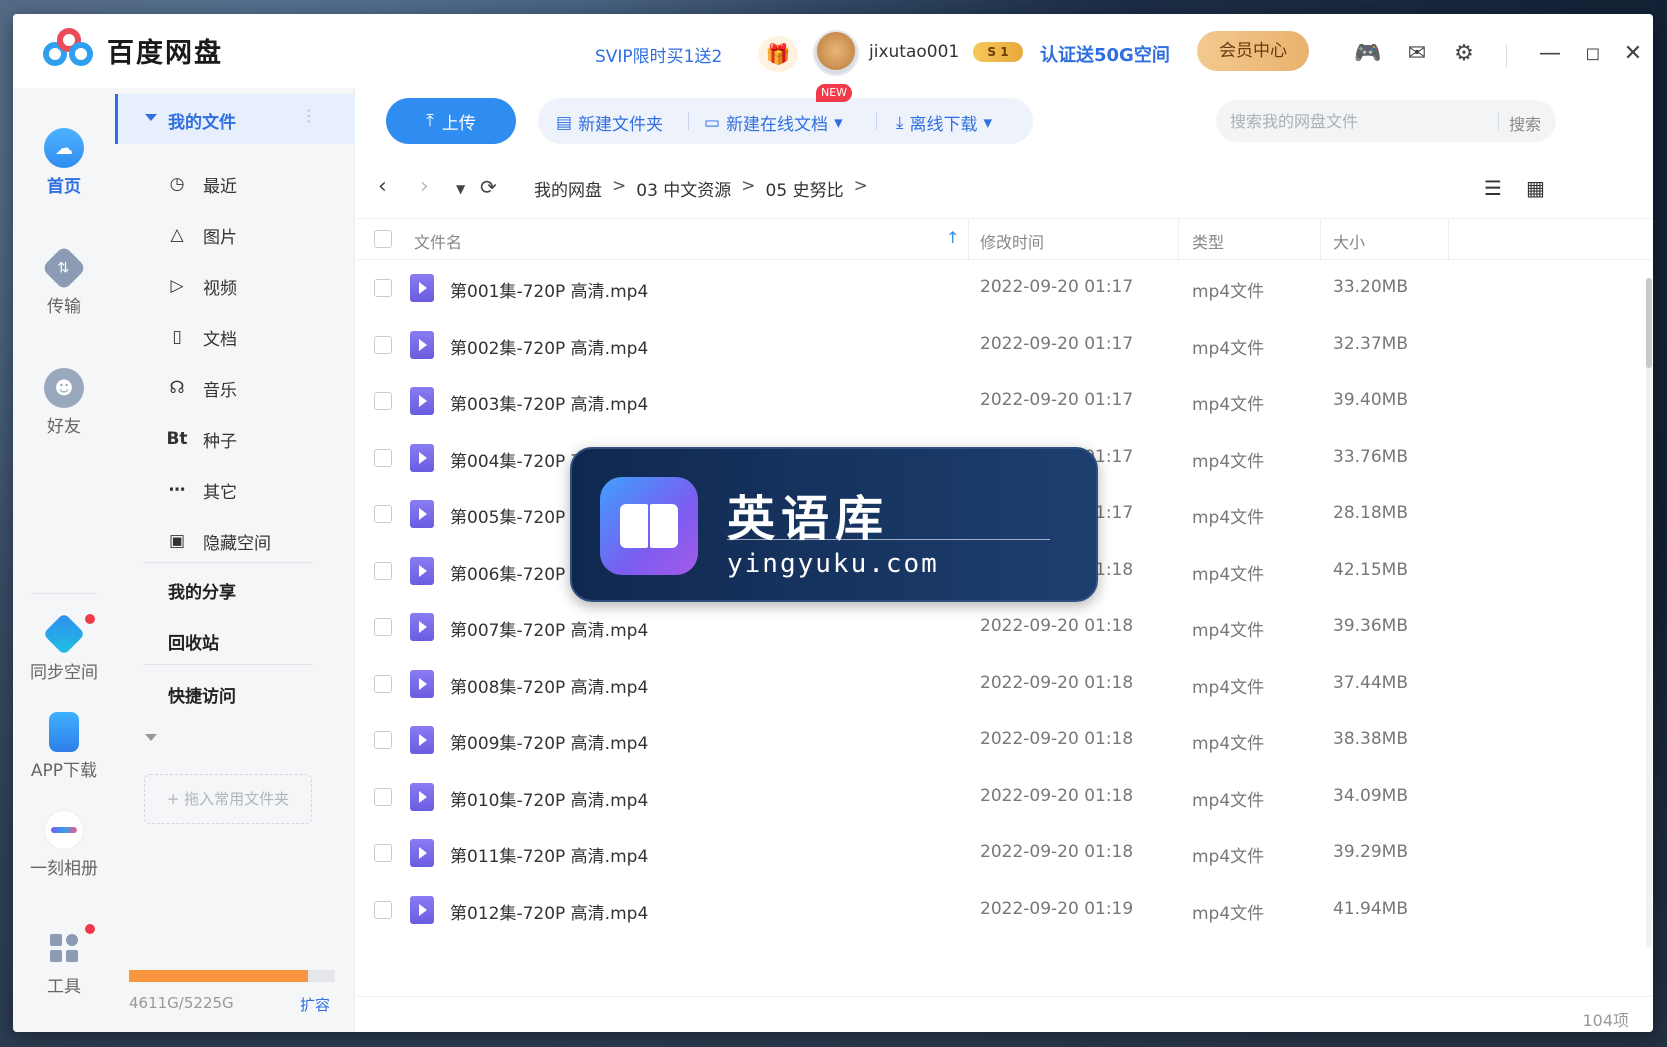 This screenshot has height=1047, width=1667. Describe the element at coordinates (1012, 241) in the screenshot. I see `col-header-modified: 修改时间` at that location.